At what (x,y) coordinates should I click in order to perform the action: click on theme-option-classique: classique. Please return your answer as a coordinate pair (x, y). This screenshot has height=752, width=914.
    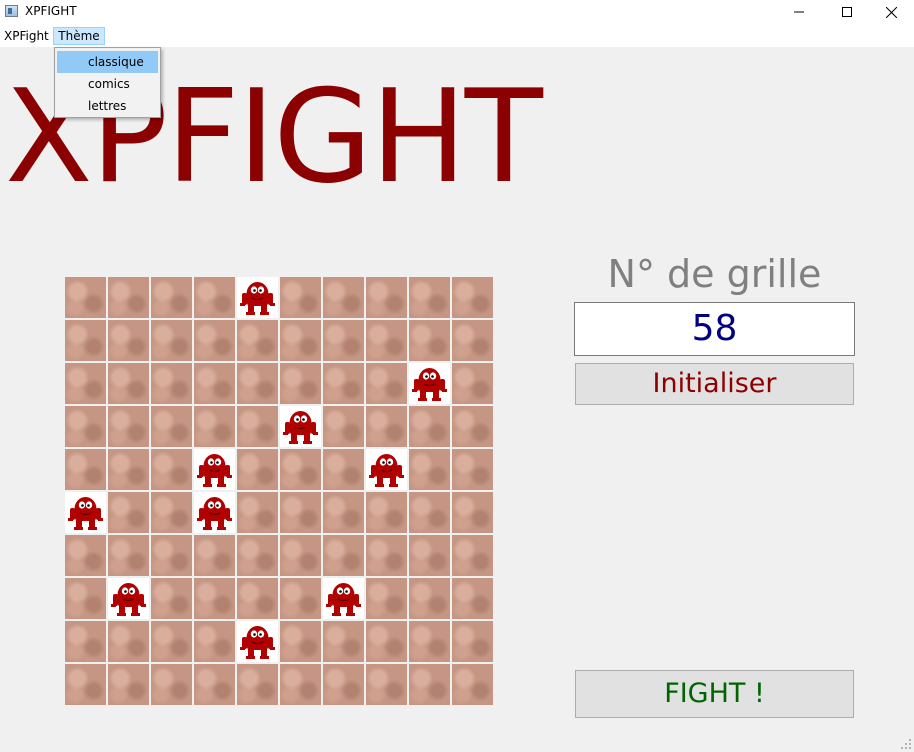
    Looking at the image, I should click on (107, 62).